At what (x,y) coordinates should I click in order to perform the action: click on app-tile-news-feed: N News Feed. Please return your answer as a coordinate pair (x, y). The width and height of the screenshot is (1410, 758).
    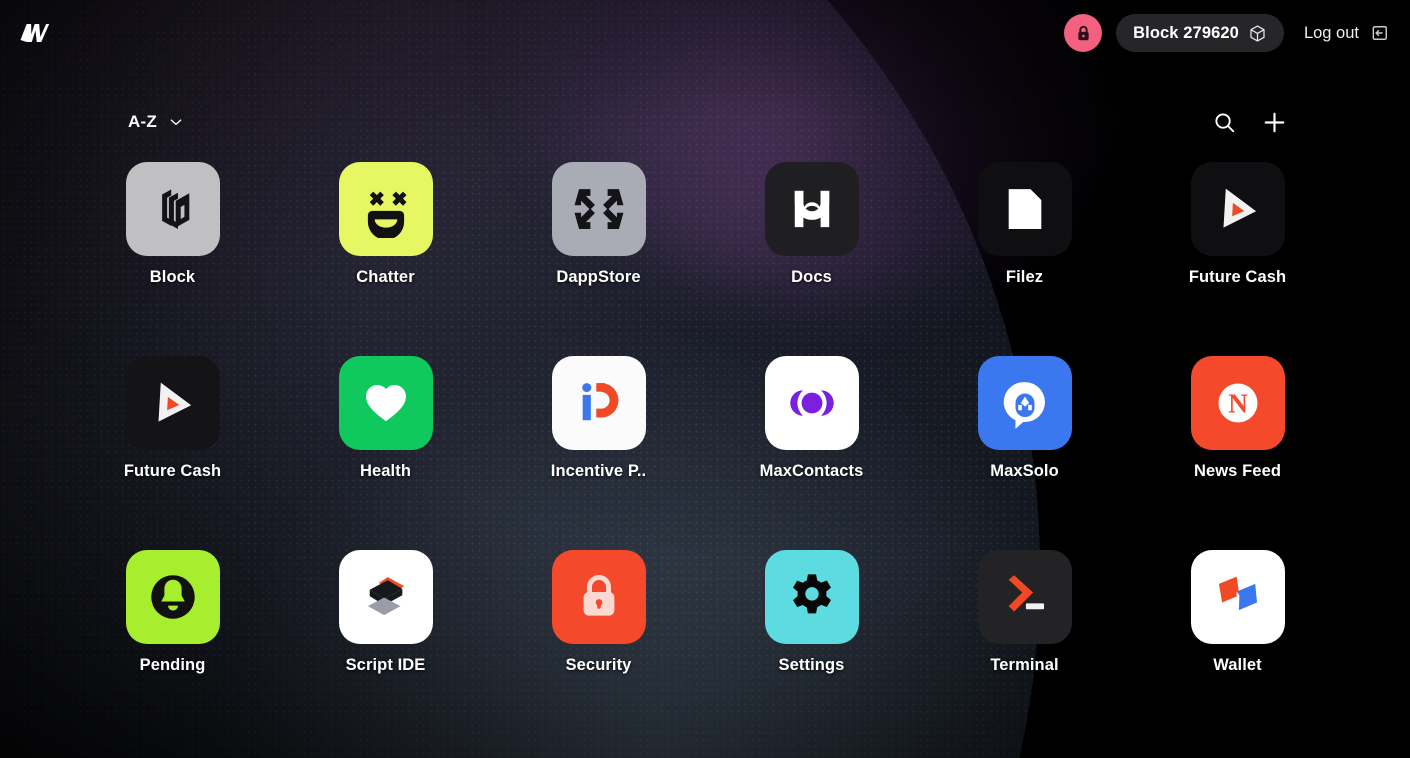
    Looking at the image, I should click on (1237, 418).